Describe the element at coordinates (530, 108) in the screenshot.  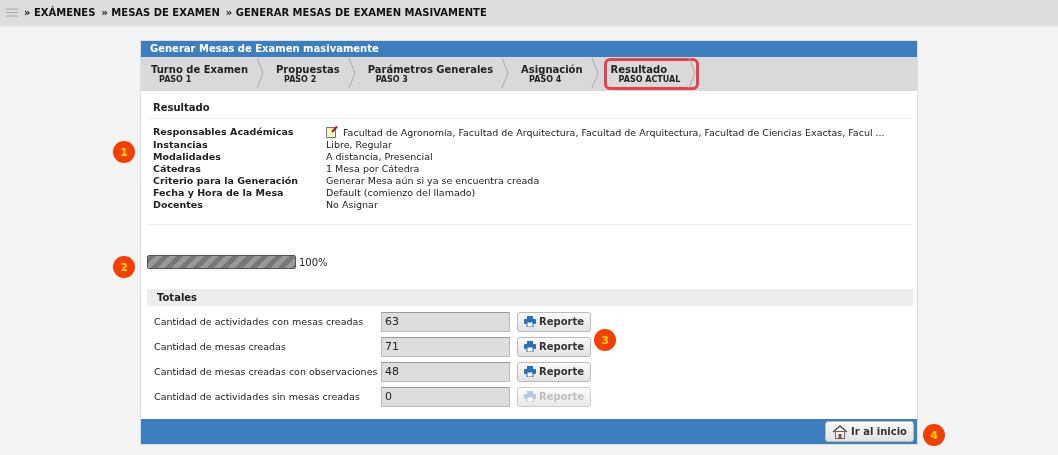
I see `section-heading: Resultado` at that location.